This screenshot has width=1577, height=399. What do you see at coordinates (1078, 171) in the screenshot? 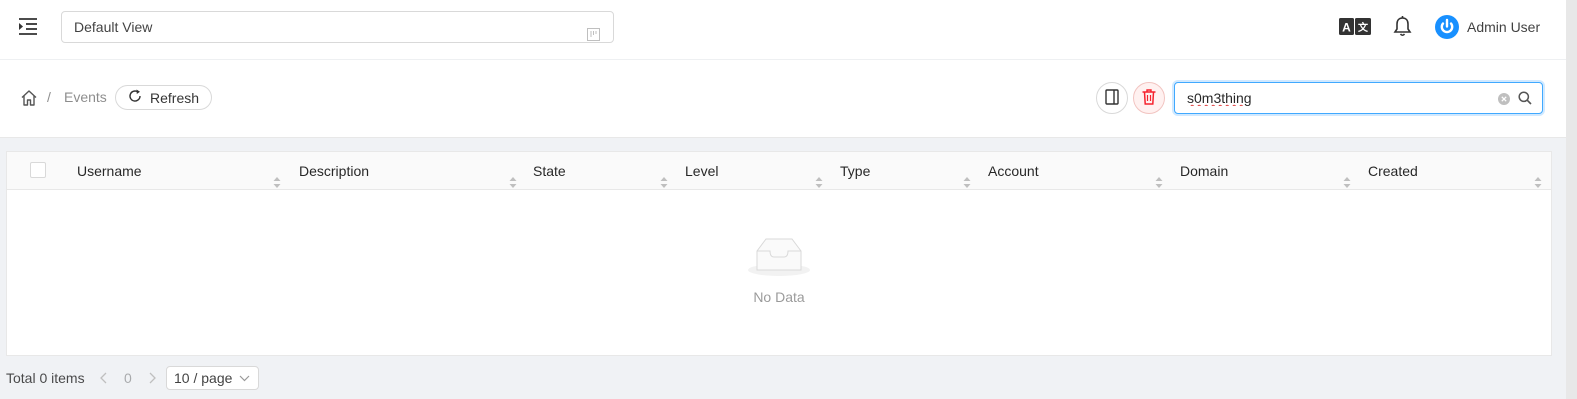
I see `column-account: Account` at bounding box center [1078, 171].